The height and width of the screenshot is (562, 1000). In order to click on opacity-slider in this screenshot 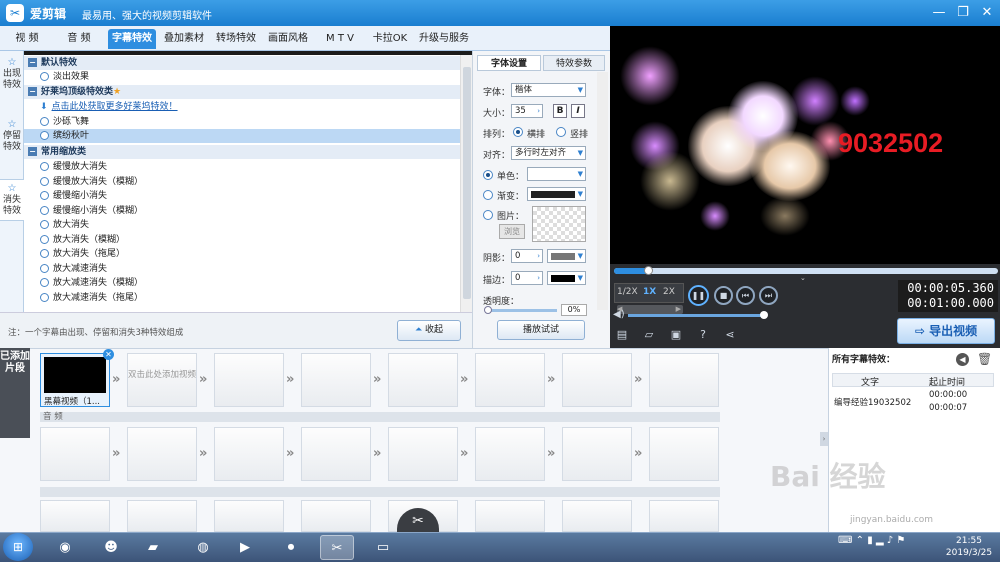, I will do `click(521, 310)`.